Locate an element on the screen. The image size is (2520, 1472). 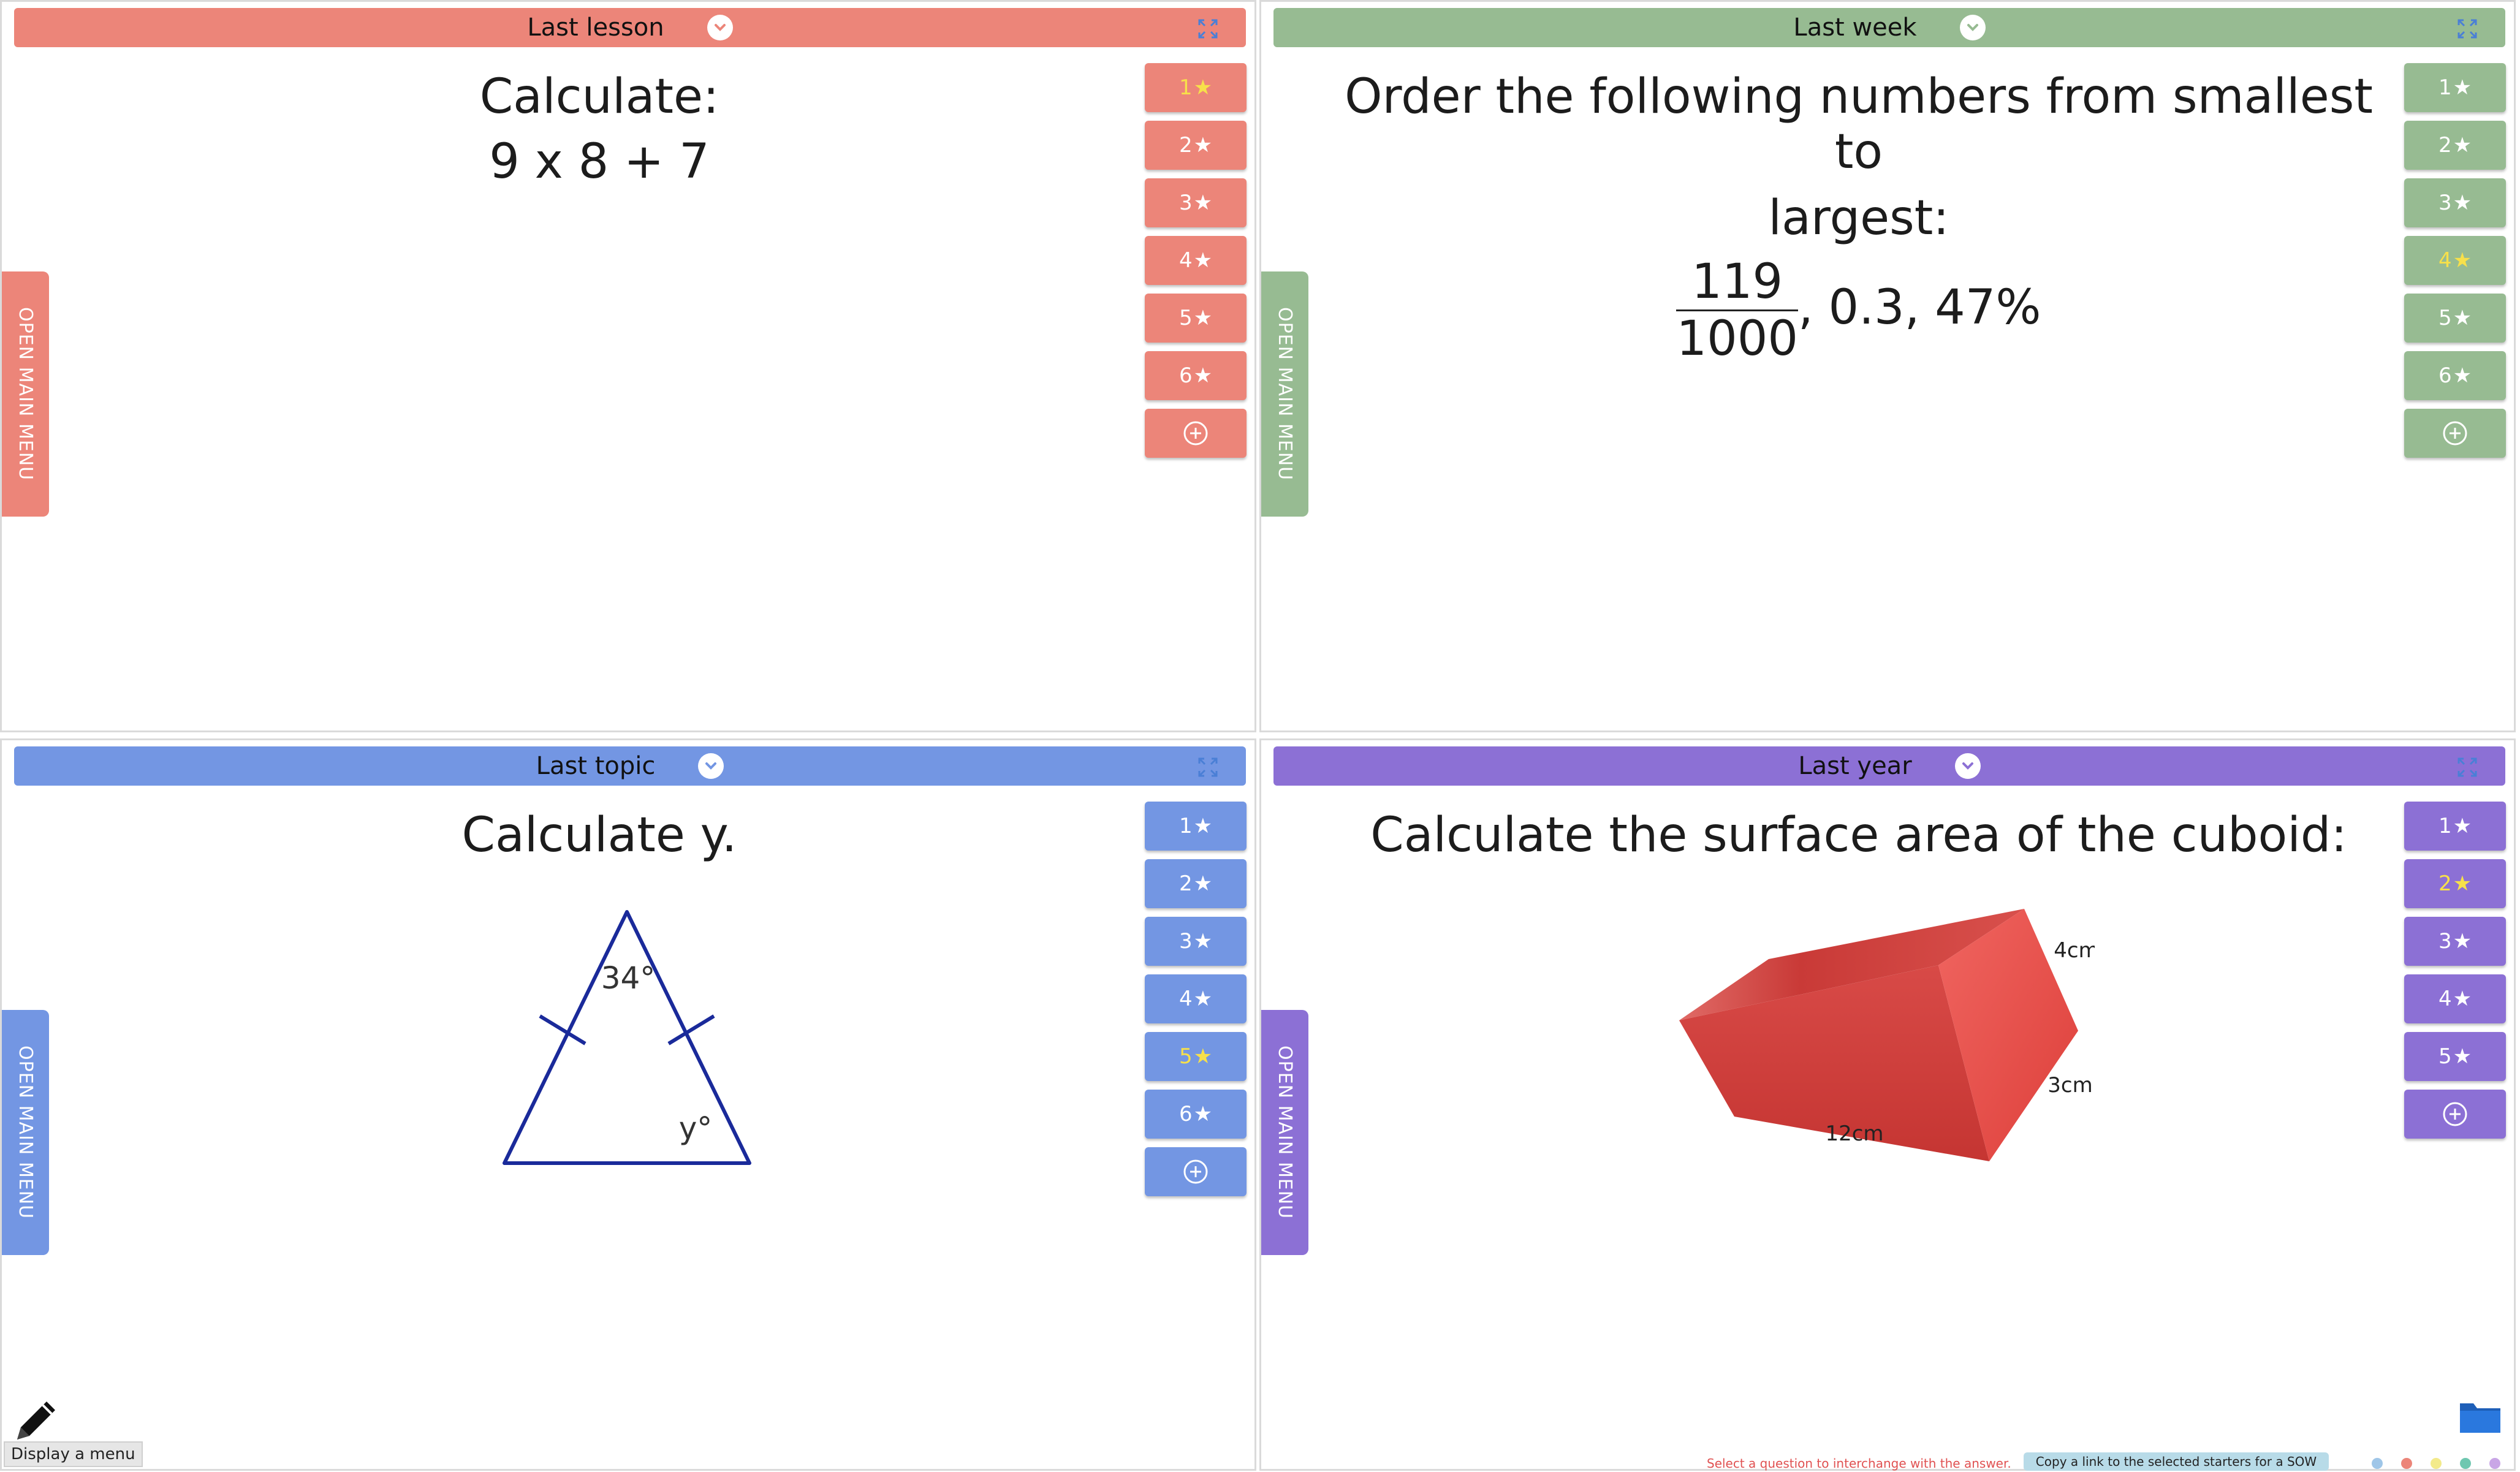
panel-title: Last year is located at coordinates (1855, 766).